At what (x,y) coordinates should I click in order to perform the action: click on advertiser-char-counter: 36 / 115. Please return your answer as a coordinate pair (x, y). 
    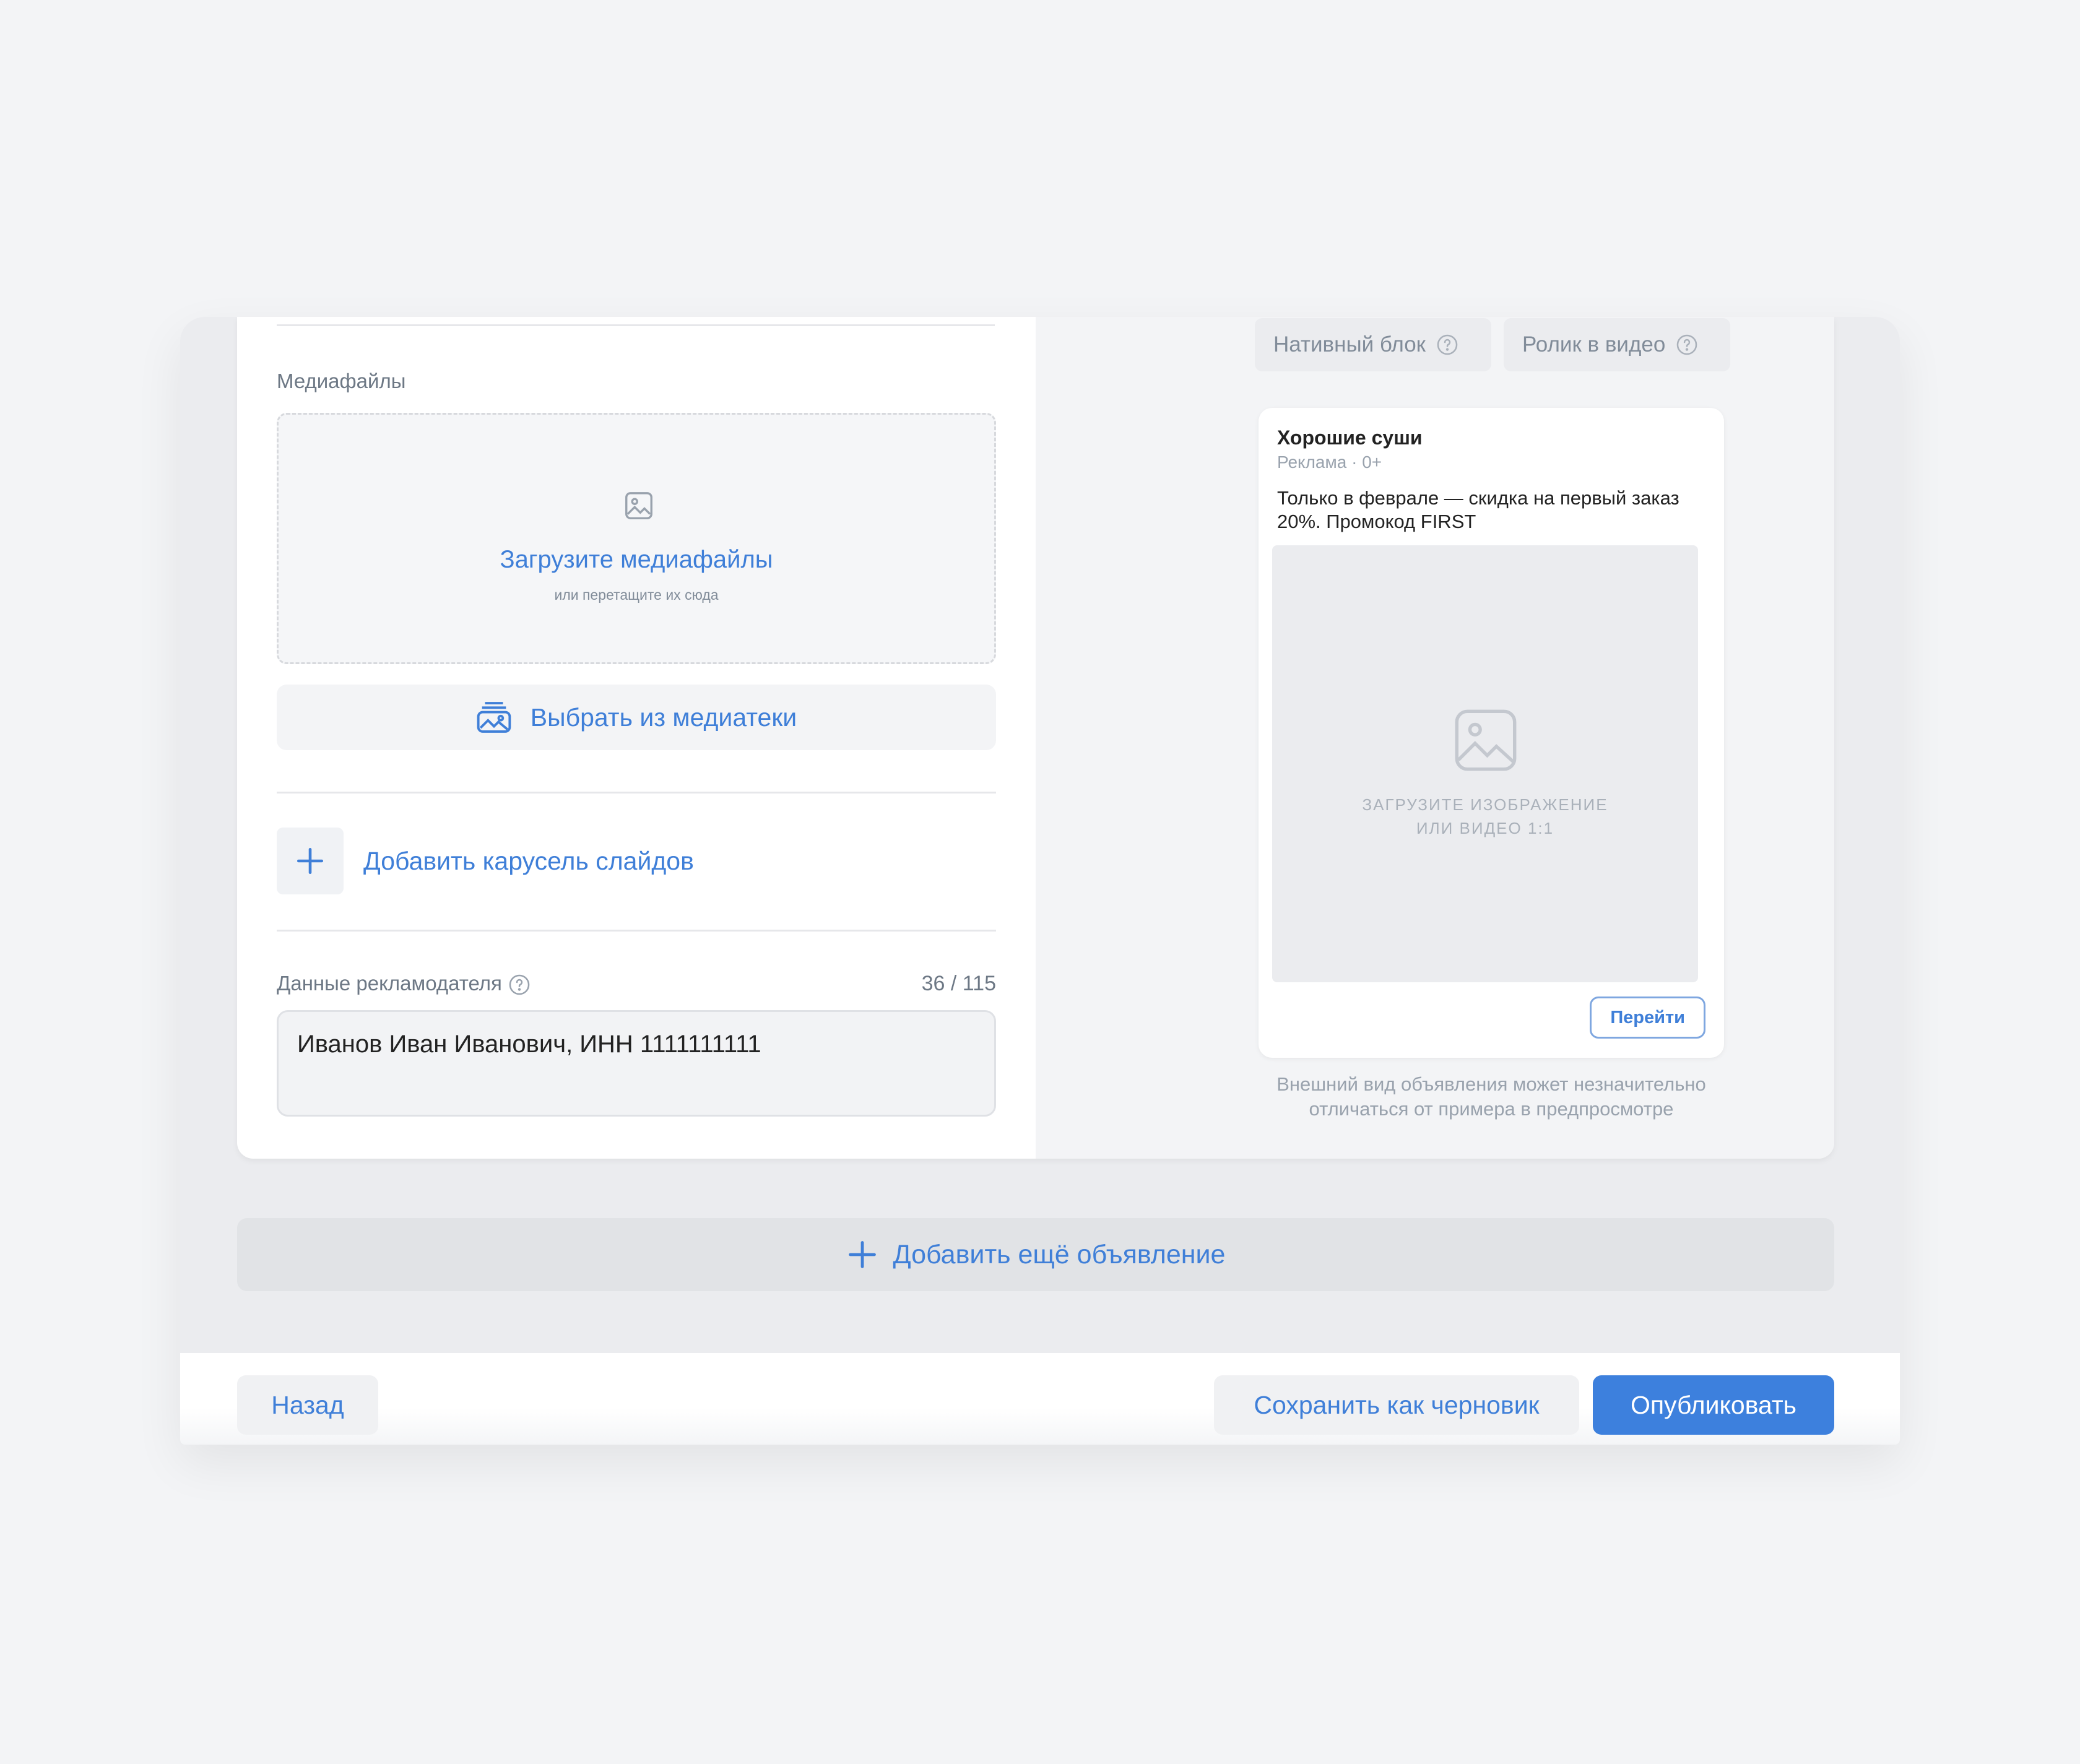
    Looking at the image, I should click on (958, 983).